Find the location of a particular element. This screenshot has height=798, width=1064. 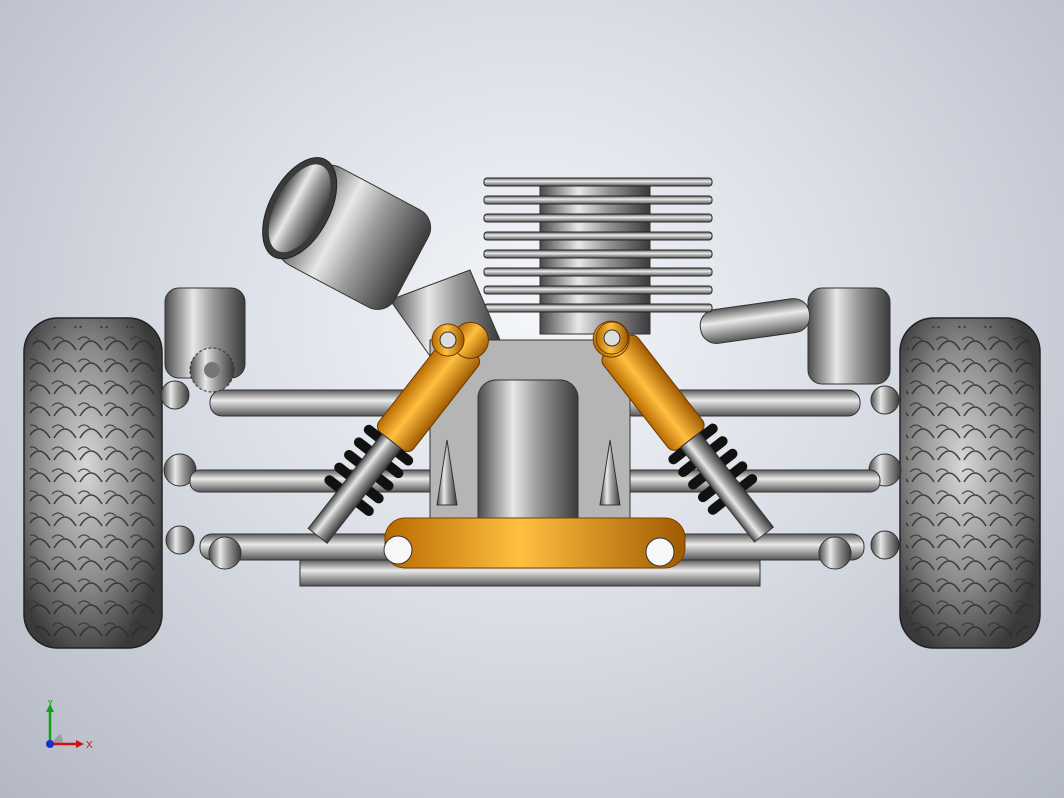

orange-cross-brace is located at coordinates (534, 543).